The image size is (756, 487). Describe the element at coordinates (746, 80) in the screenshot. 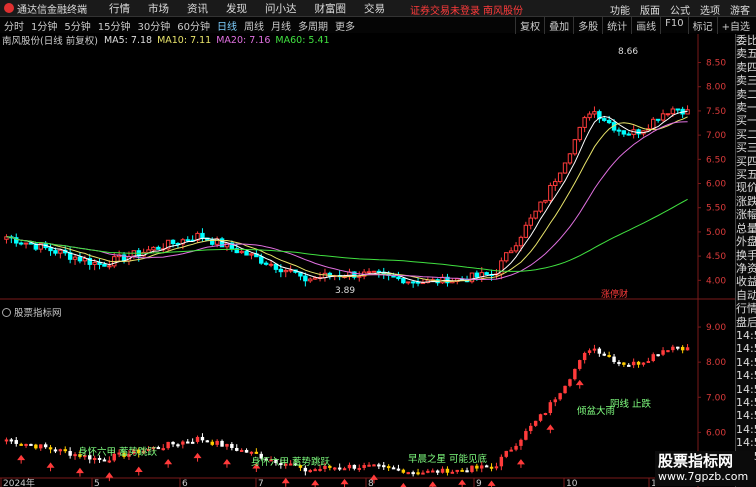

I see `side-panel-item: 卖三` at that location.